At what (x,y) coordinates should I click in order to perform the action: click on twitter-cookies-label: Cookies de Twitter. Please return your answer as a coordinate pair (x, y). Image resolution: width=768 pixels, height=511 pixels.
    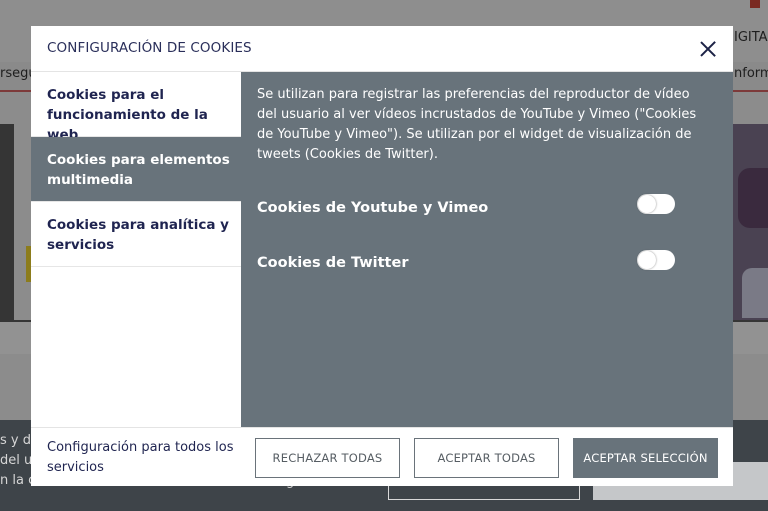
    Looking at the image, I should click on (333, 263).